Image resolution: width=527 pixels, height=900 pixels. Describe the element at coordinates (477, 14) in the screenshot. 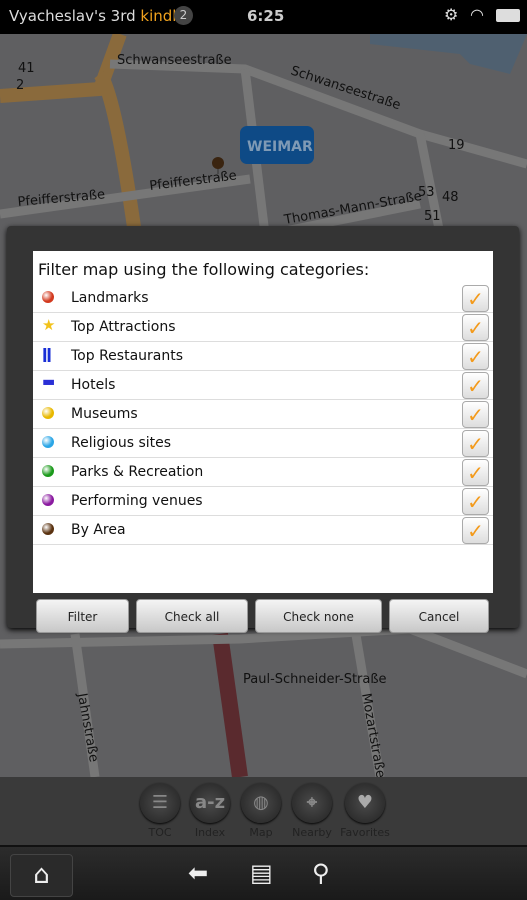

I see `wifi-icon: ◠` at that location.